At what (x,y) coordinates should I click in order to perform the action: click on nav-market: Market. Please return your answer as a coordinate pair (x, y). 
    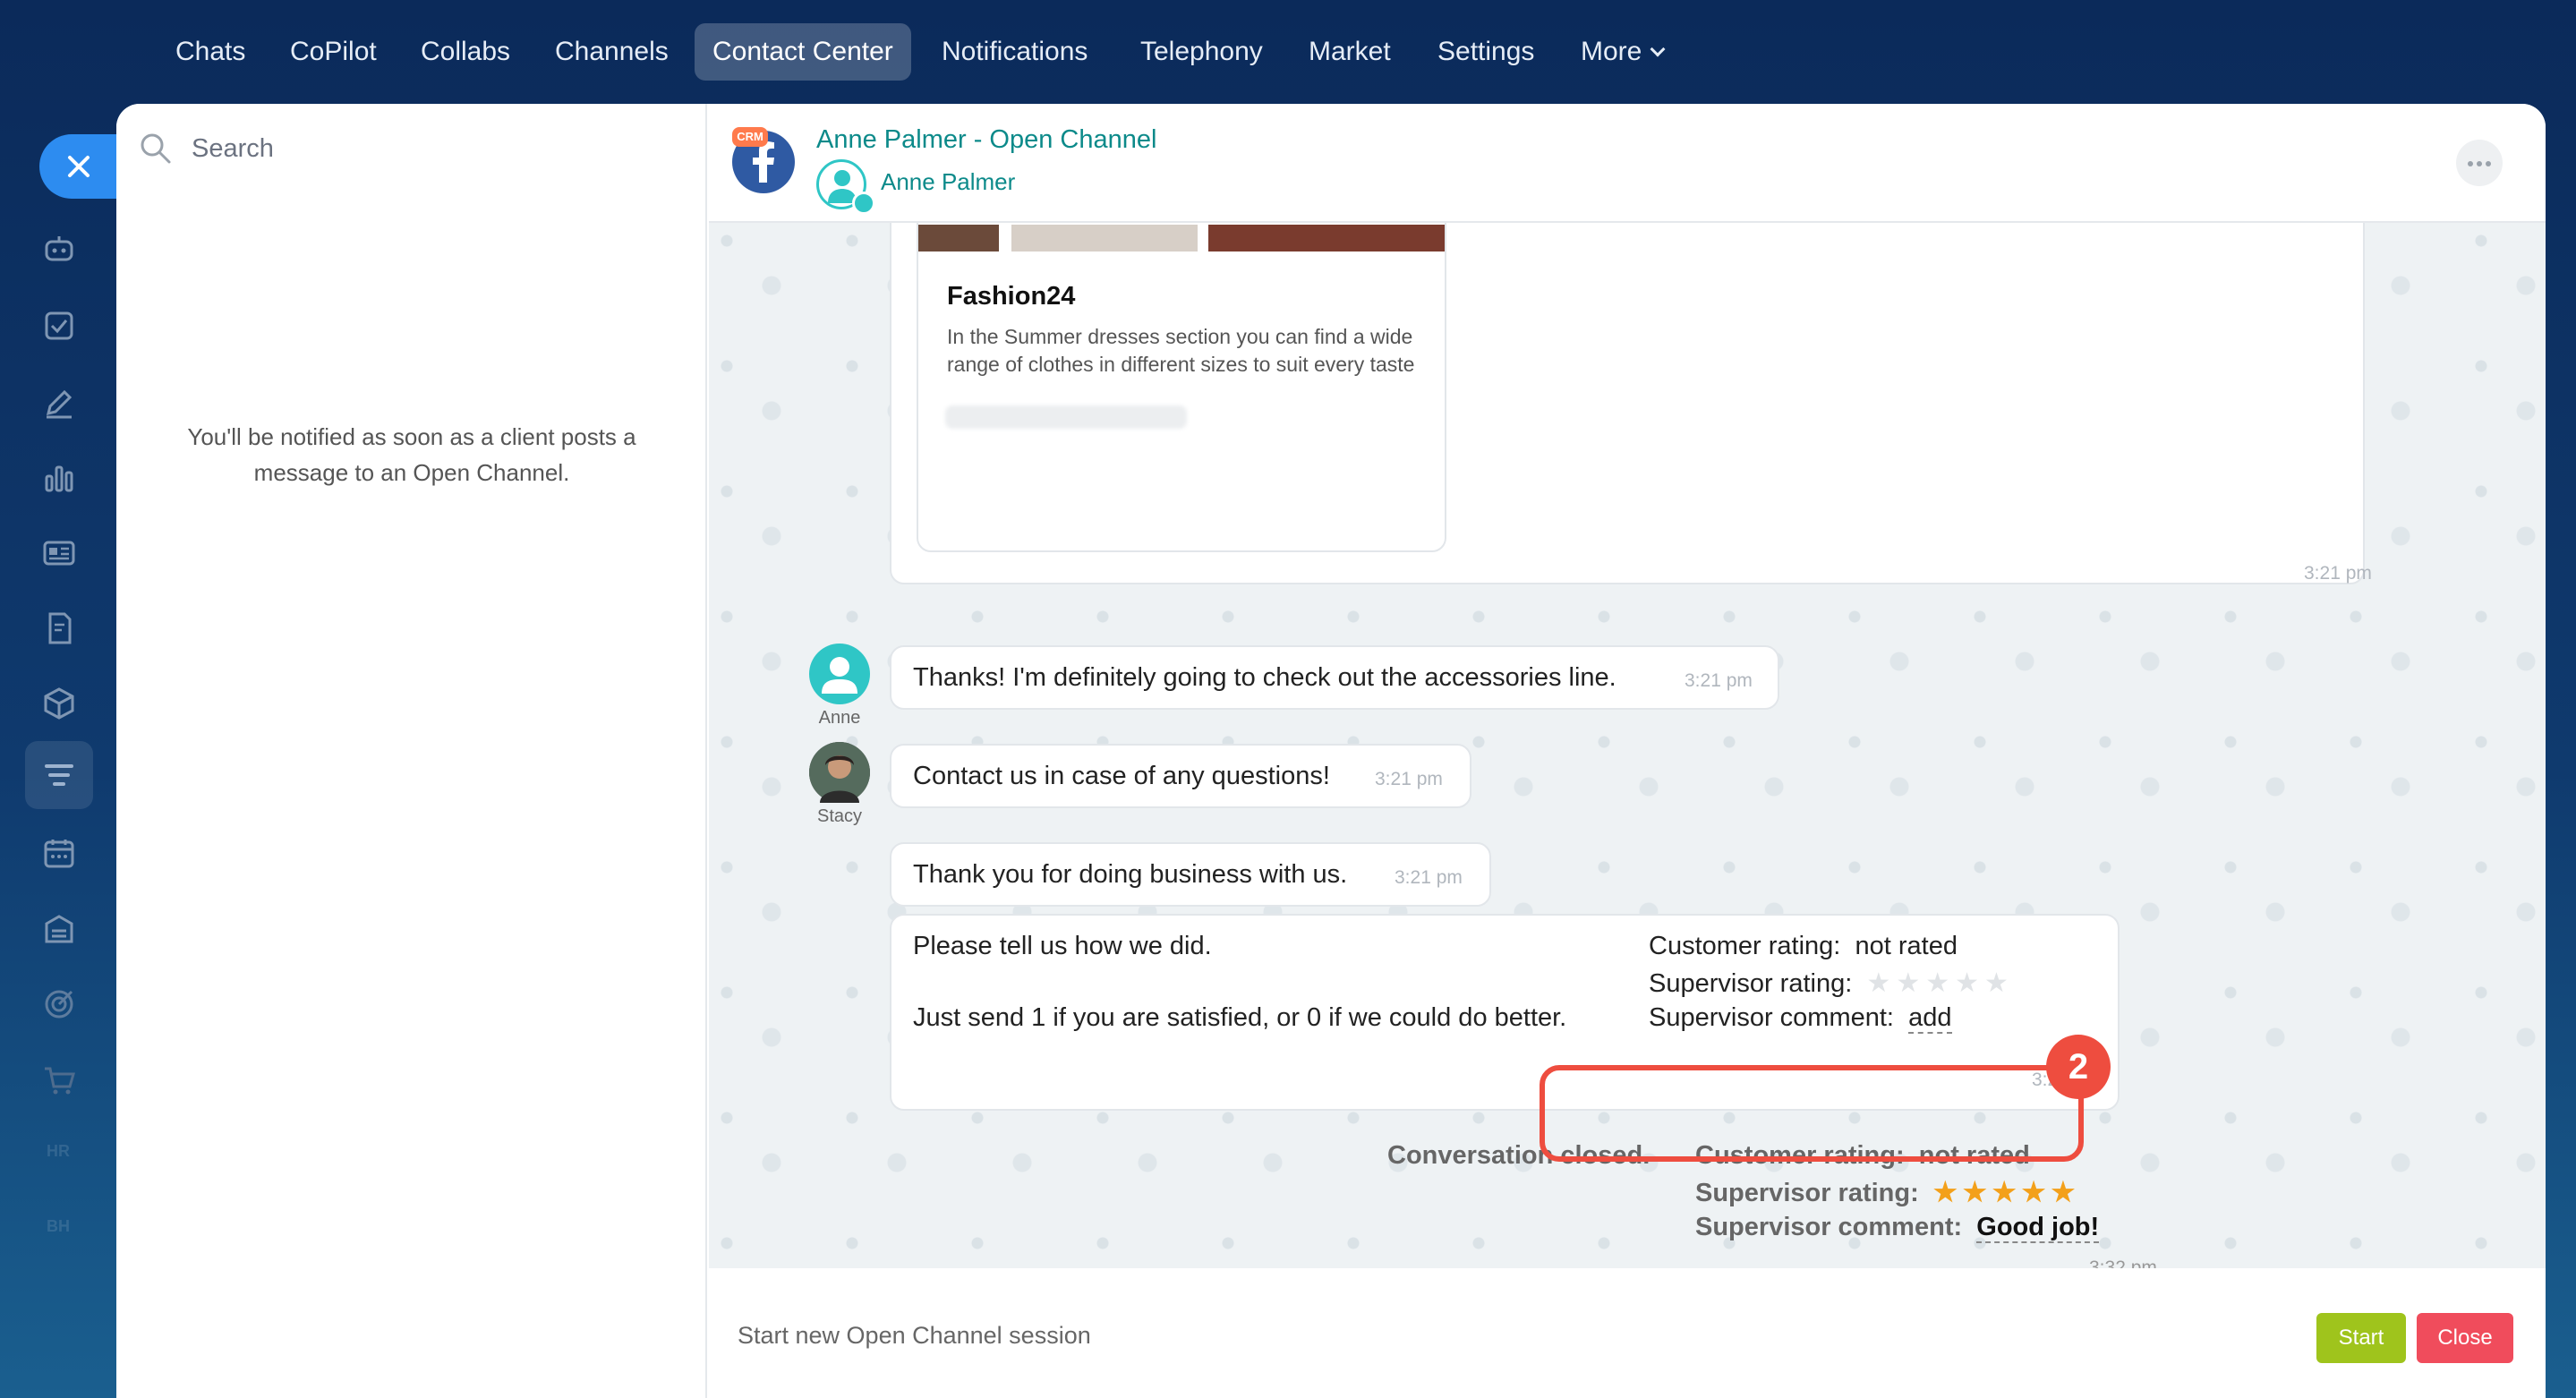
    Looking at the image, I should click on (1350, 52).